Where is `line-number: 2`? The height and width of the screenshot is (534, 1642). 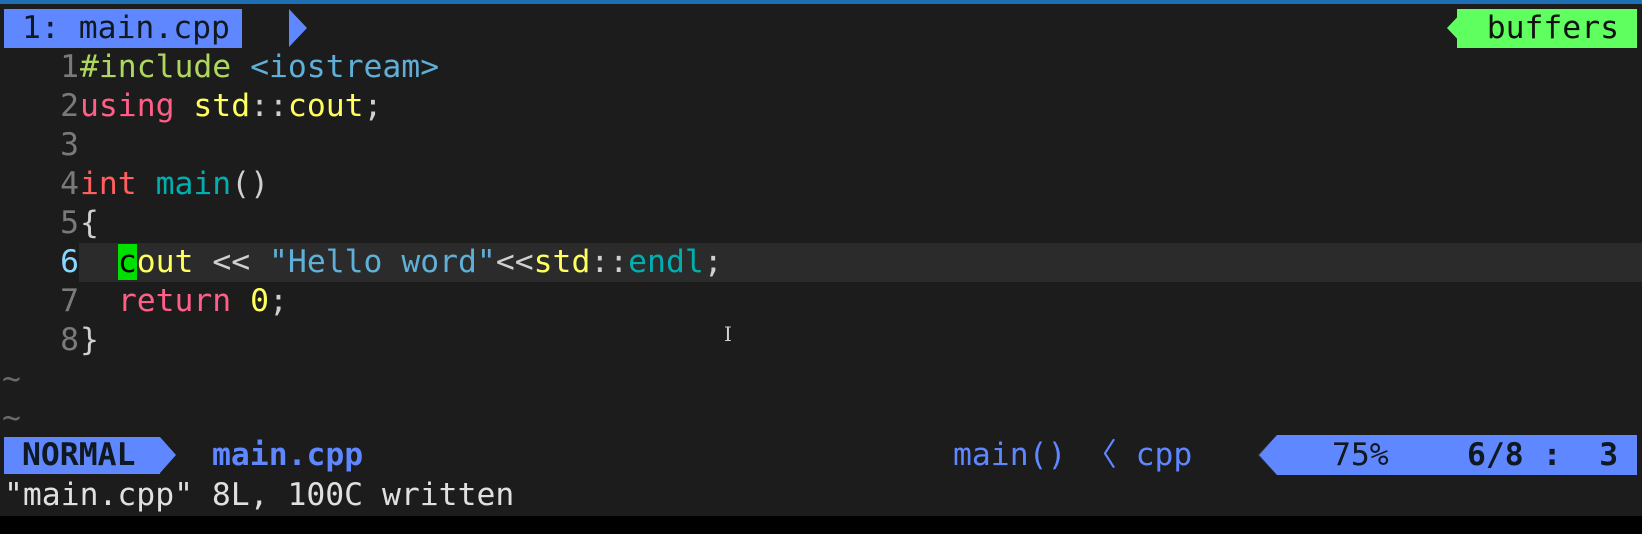 line-number: 2 is located at coordinates (69, 106).